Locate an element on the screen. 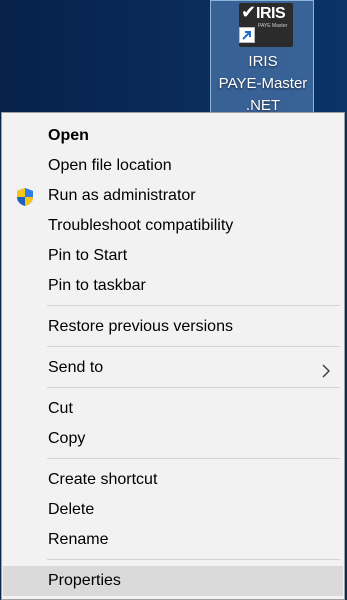 The width and height of the screenshot is (347, 600). menu-item-label: Run as administrator is located at coordinates (122, 195).